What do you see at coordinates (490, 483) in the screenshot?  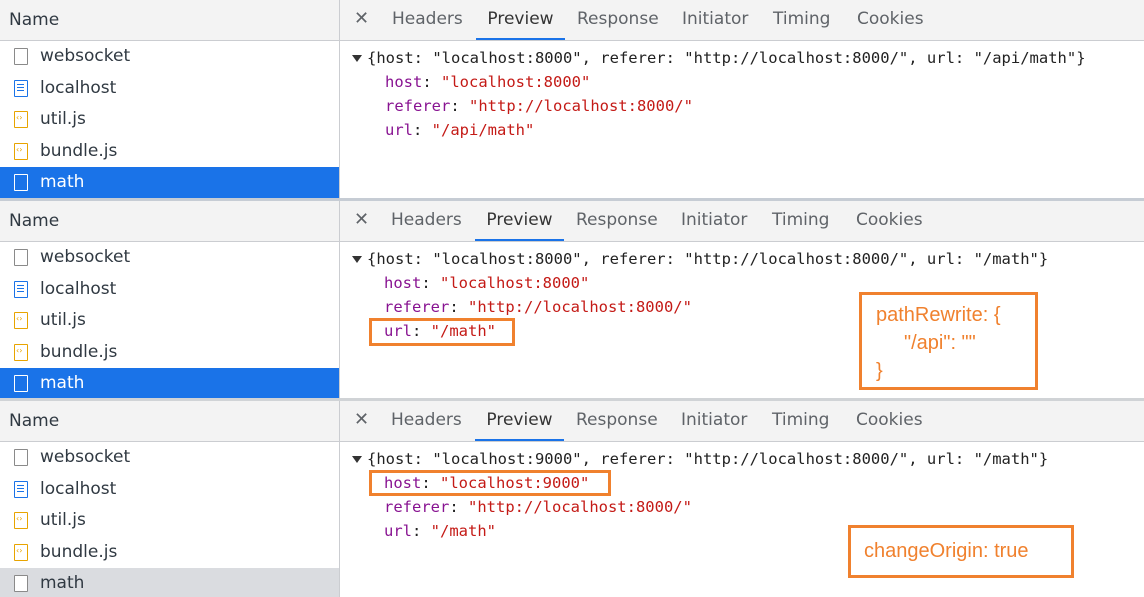 I see `host-highlight-box` at bounding box center [490, 483].